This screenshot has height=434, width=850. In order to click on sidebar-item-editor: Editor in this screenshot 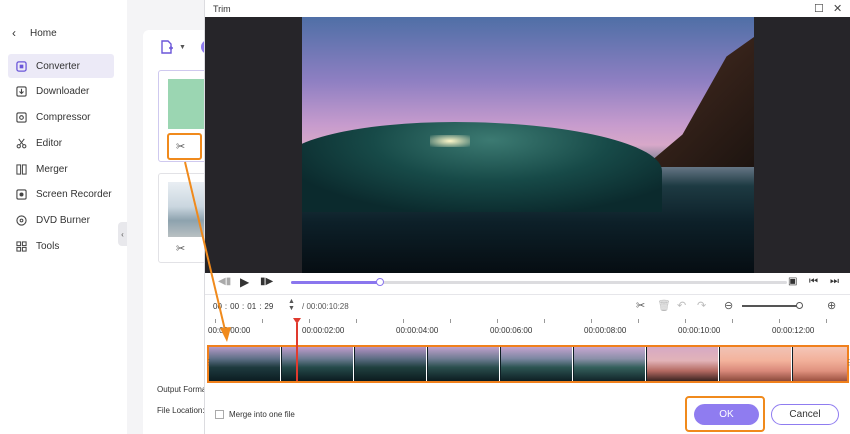, I will do `click(61, 143)`.